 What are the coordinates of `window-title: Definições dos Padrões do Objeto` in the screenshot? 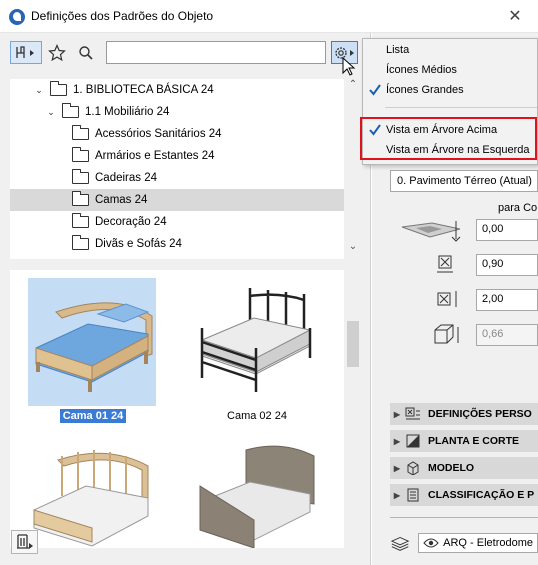 It's located at (122, 16).